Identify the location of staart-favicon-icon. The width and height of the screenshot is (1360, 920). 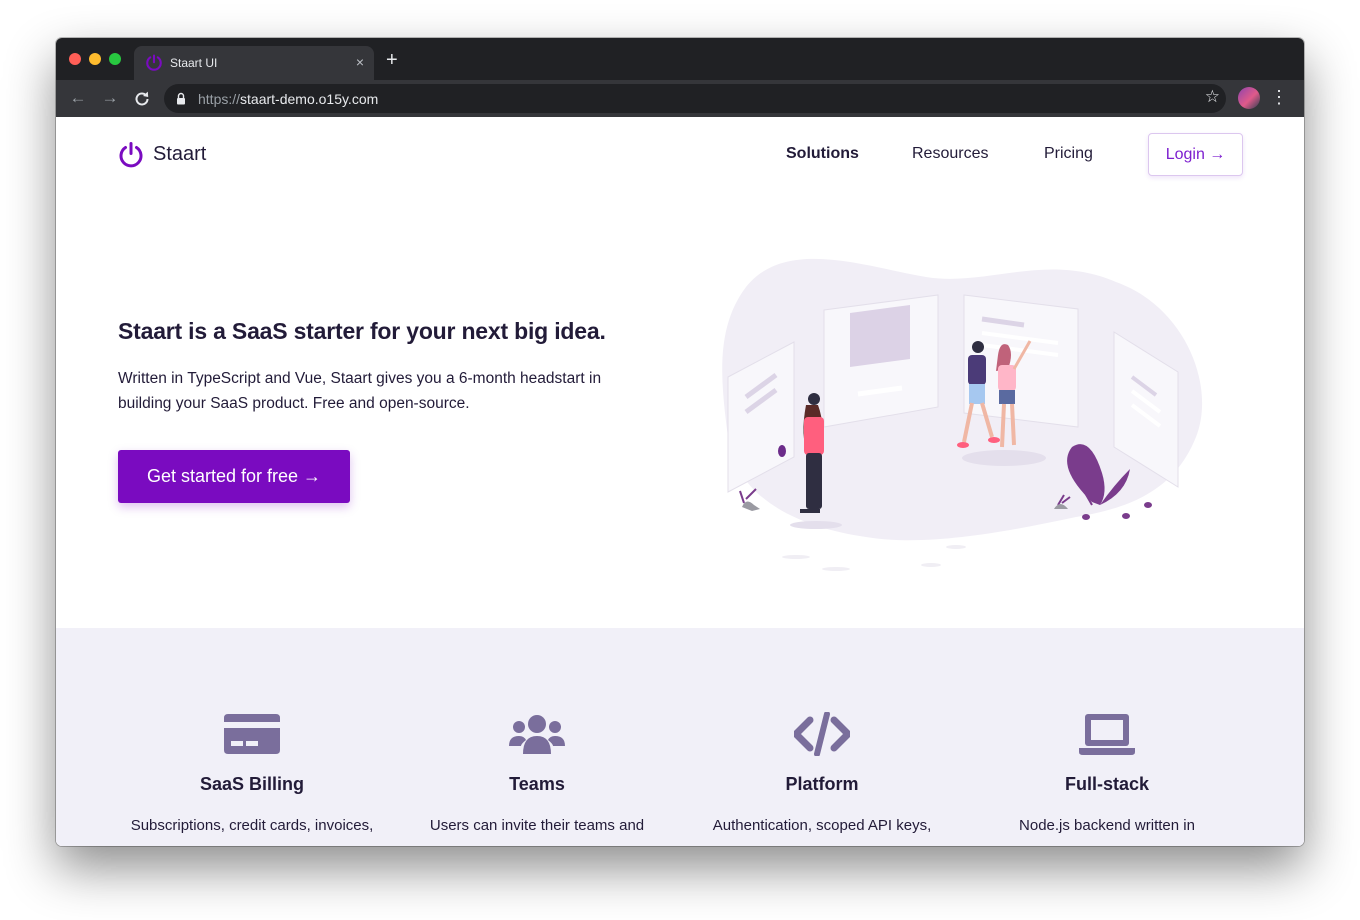
(154, 62).